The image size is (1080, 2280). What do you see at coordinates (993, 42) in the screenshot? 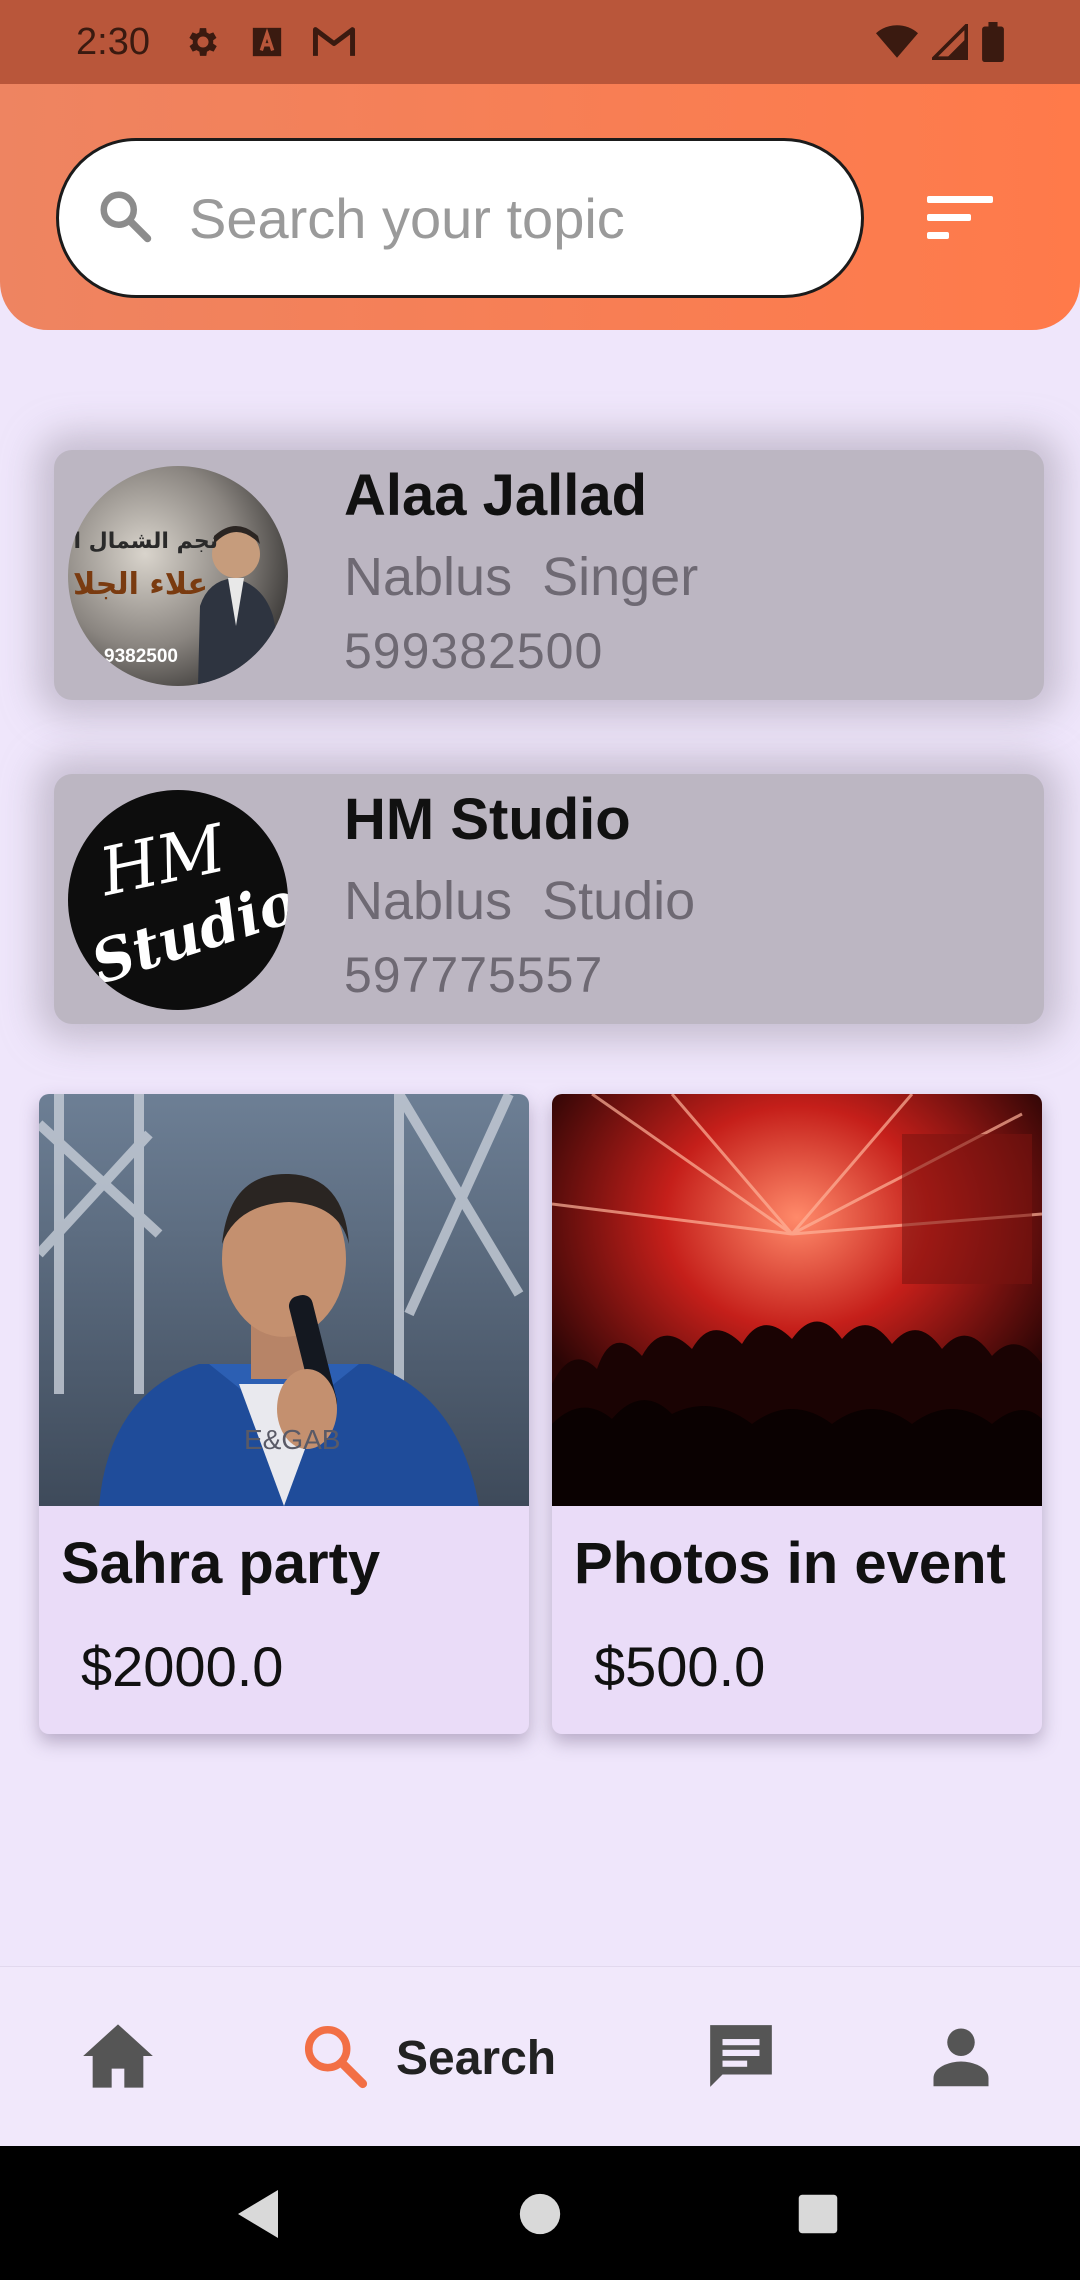
I see `battery-icon` at bounding box center [993, 42].